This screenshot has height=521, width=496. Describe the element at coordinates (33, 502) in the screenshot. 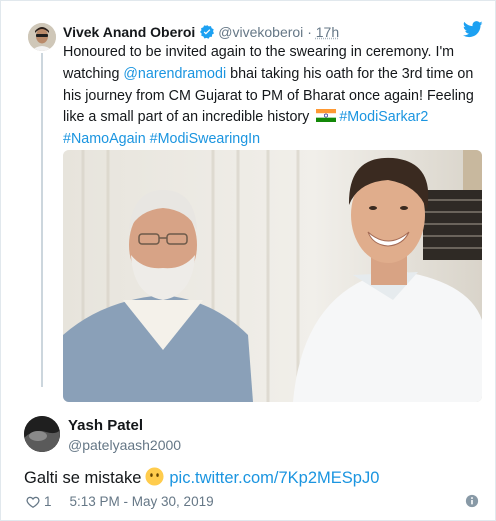

I see `heart-icon` at that location.